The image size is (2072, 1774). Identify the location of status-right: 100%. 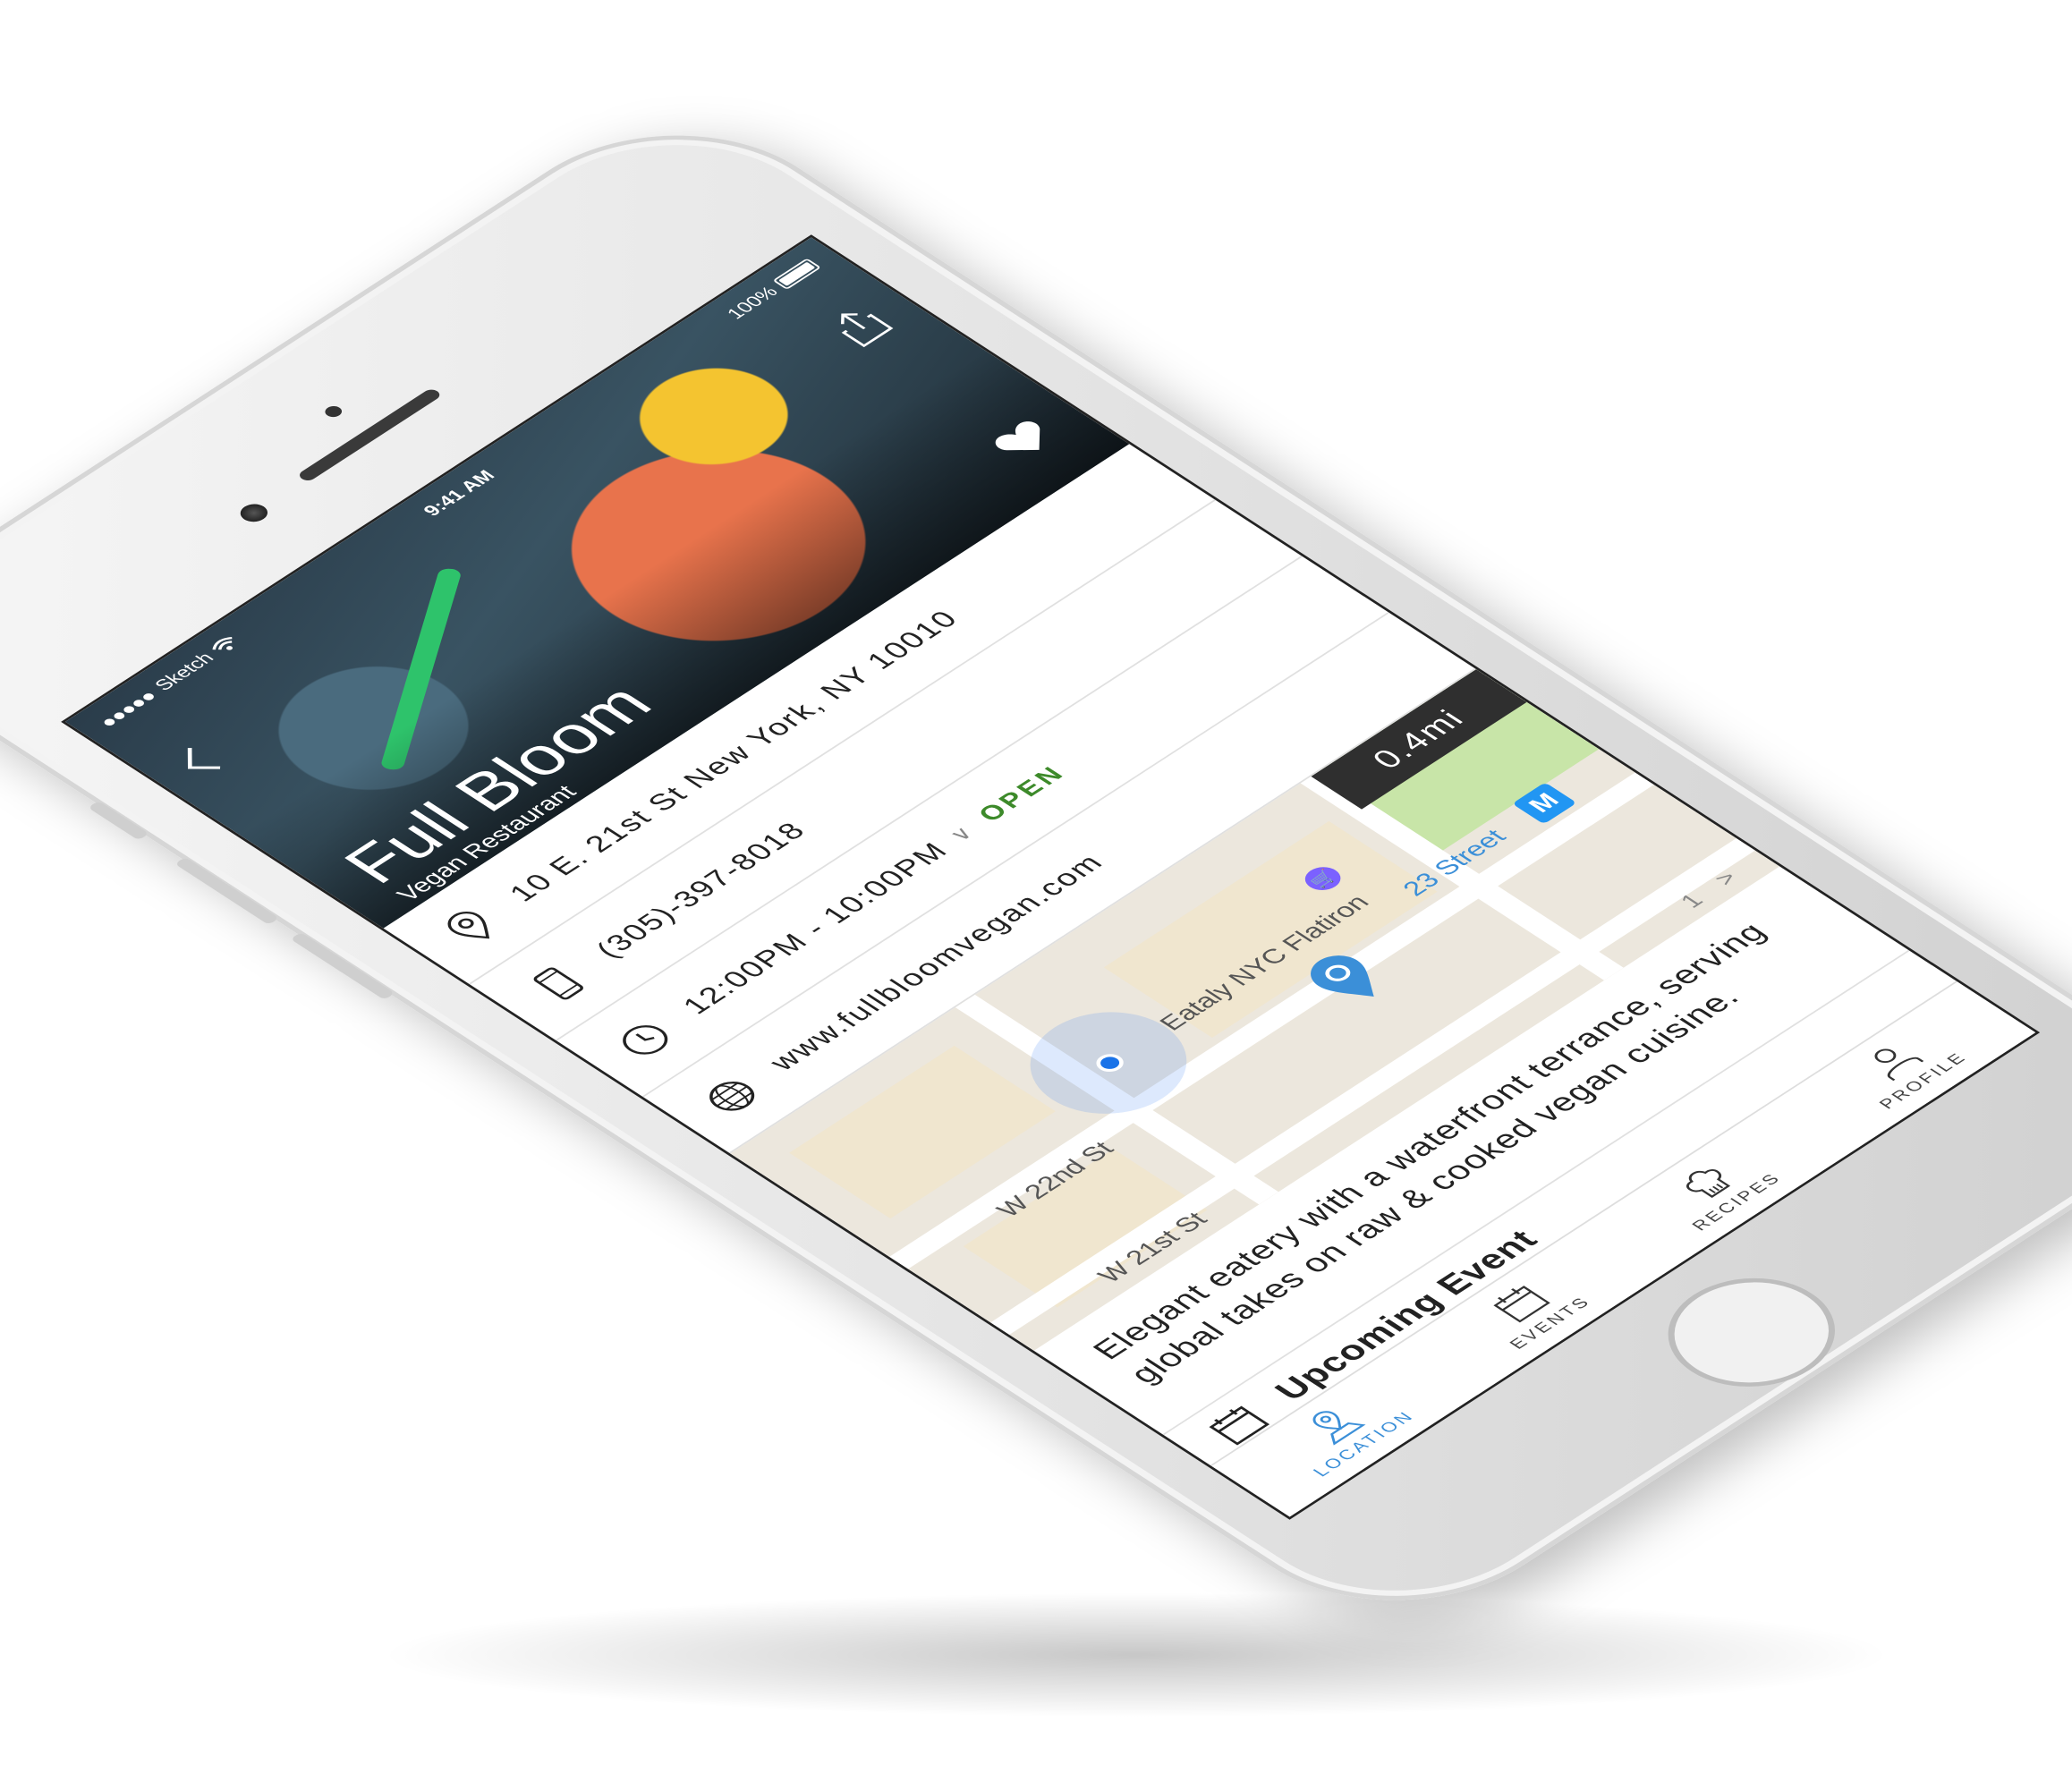
(773, 290).